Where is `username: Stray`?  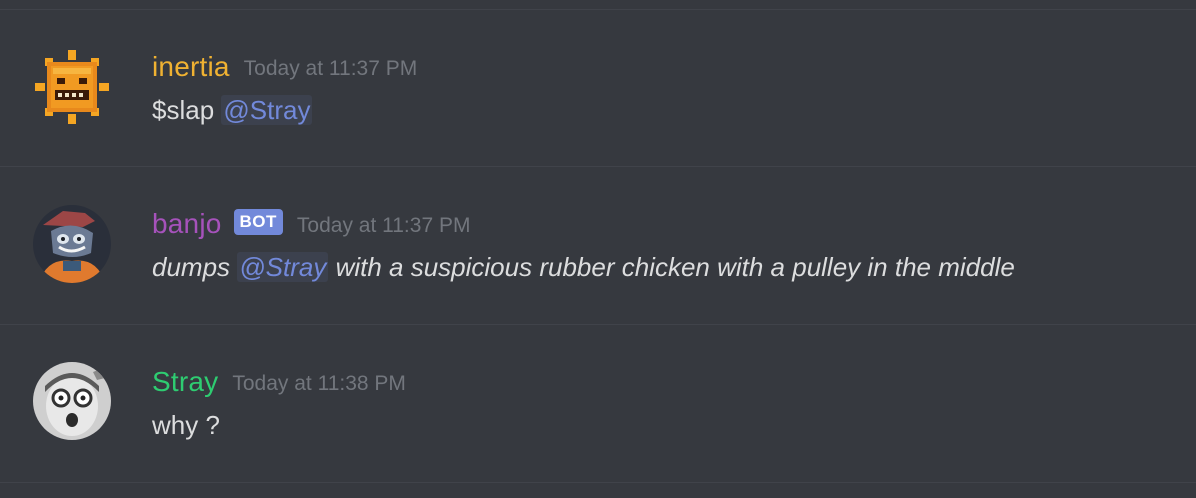
username: Stray is located at coordinates (185, 382).